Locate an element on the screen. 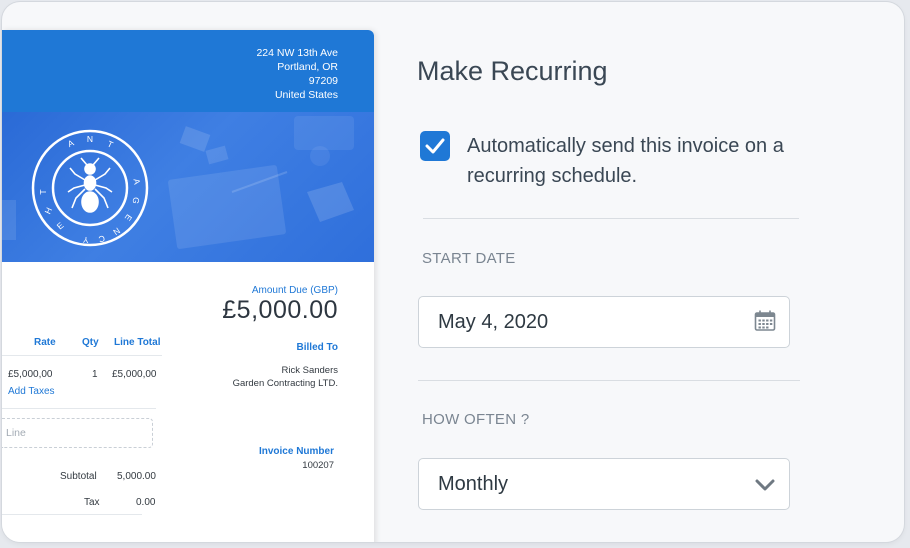  start-date-field: May 4, 2020 is located at coordinates (604, 322).